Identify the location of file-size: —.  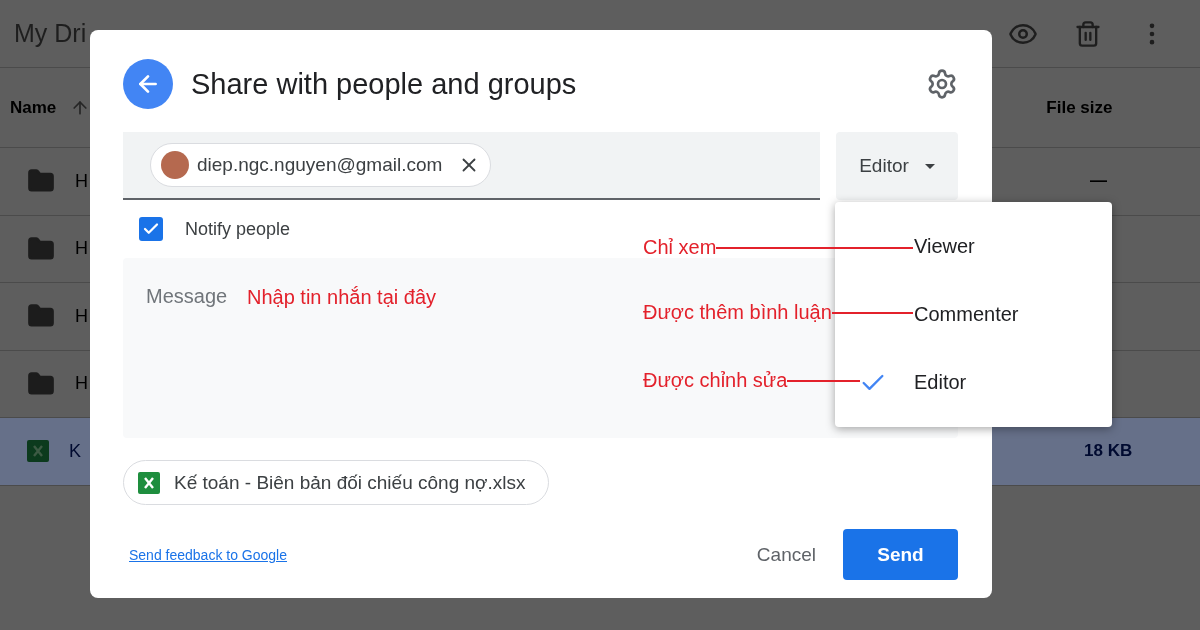
(1098, 181).